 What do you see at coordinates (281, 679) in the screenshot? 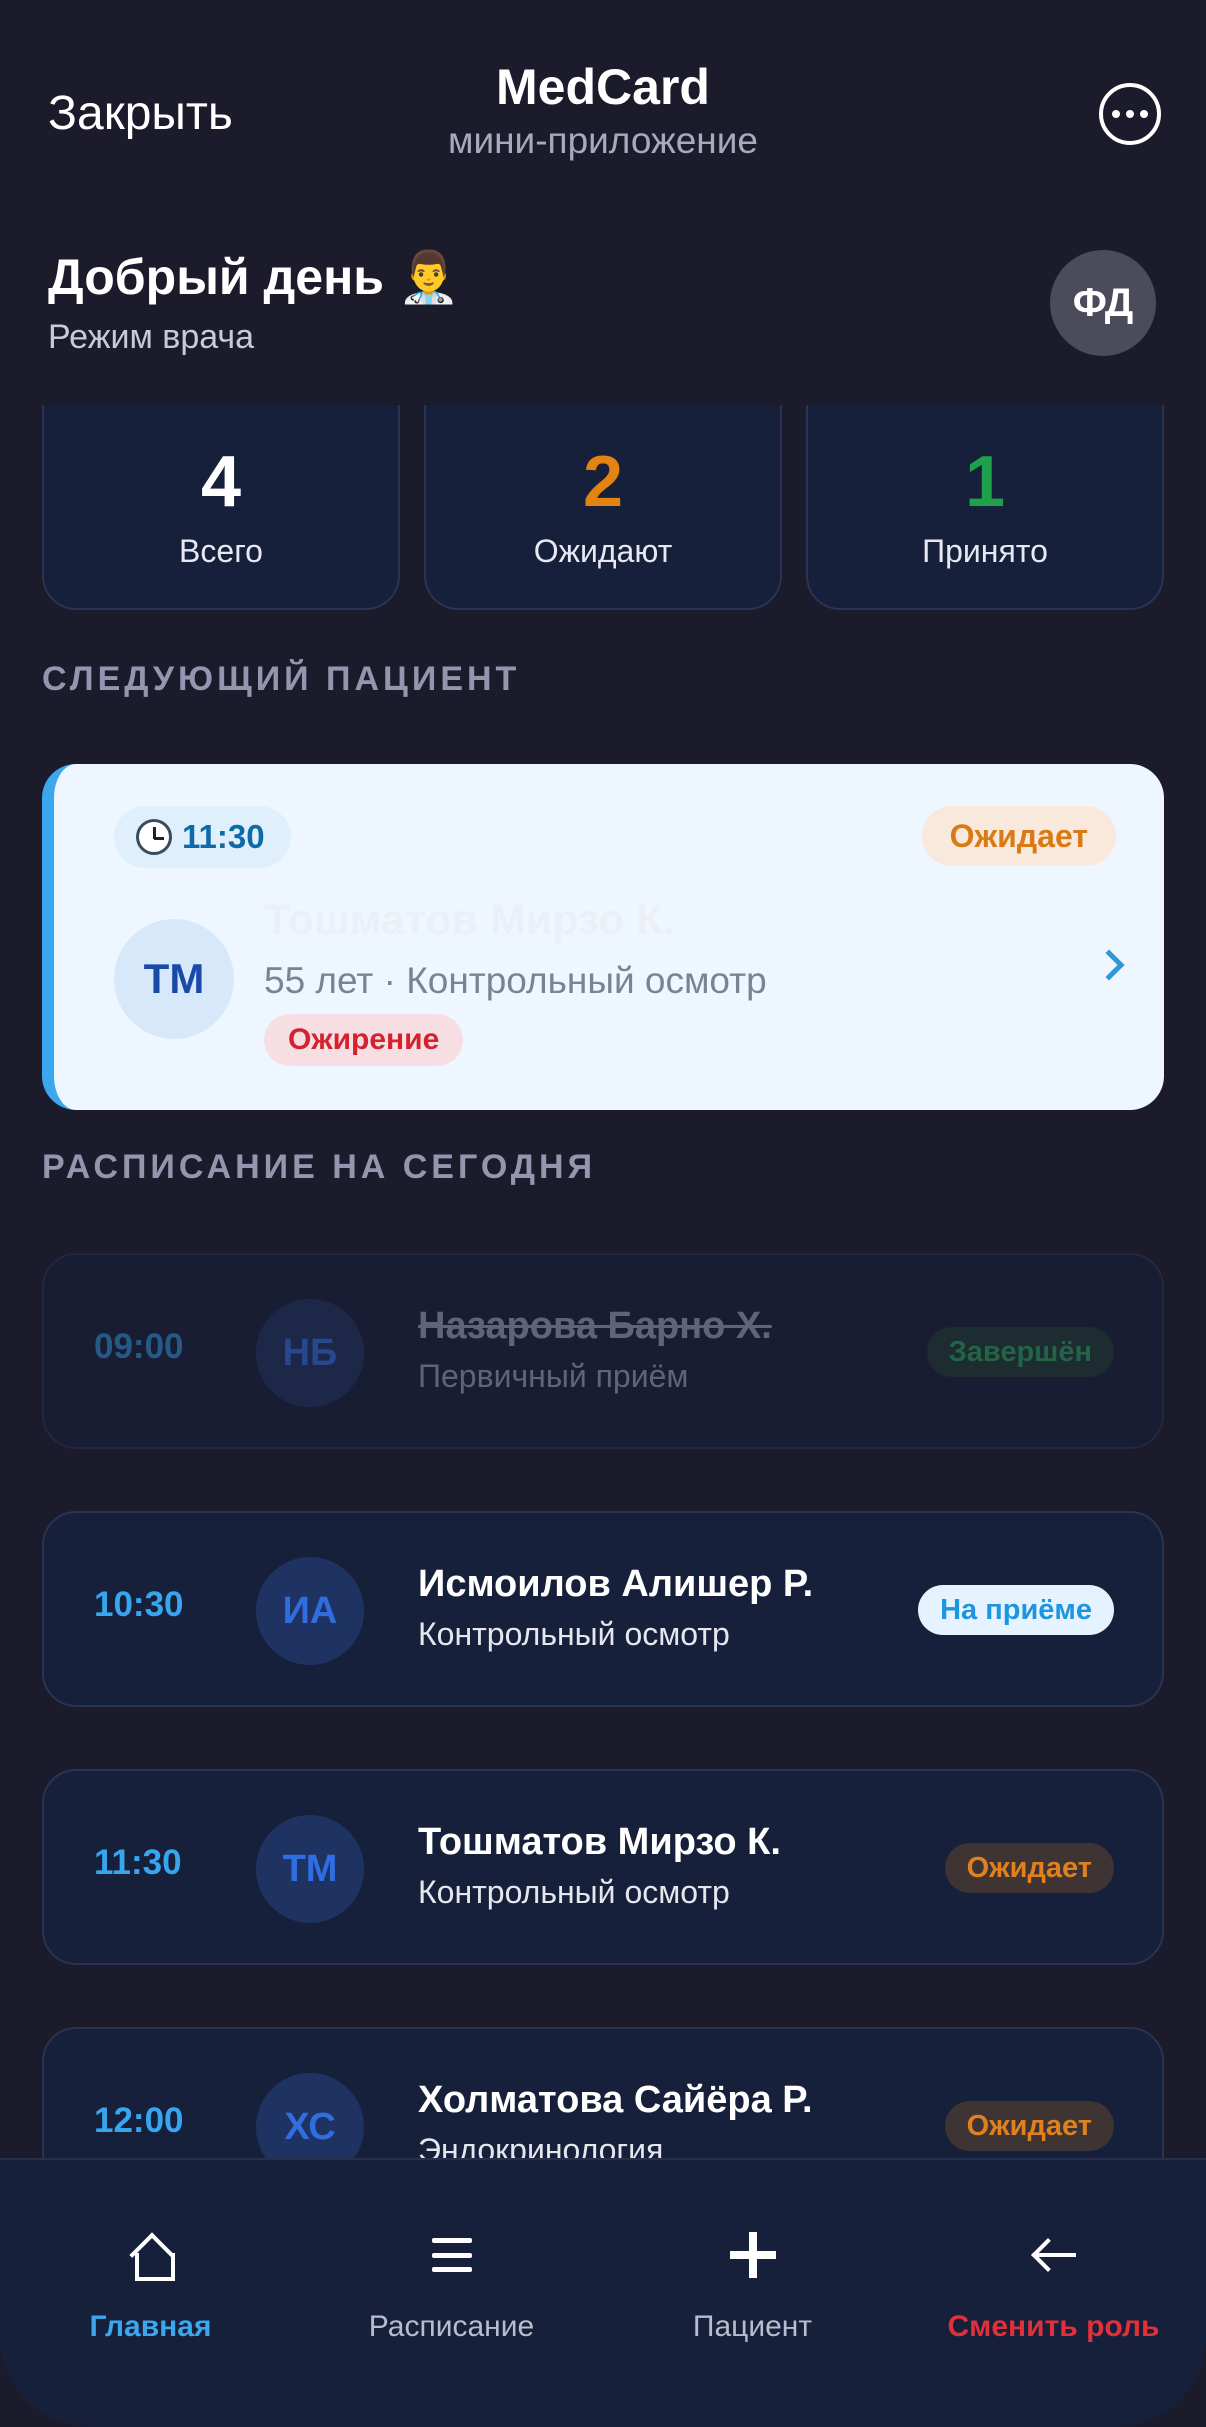
I see `next-patient-section-title: СЛЕДУЮЩИЙ ПАЦИЕНТ` at bounding box center [281, 679].